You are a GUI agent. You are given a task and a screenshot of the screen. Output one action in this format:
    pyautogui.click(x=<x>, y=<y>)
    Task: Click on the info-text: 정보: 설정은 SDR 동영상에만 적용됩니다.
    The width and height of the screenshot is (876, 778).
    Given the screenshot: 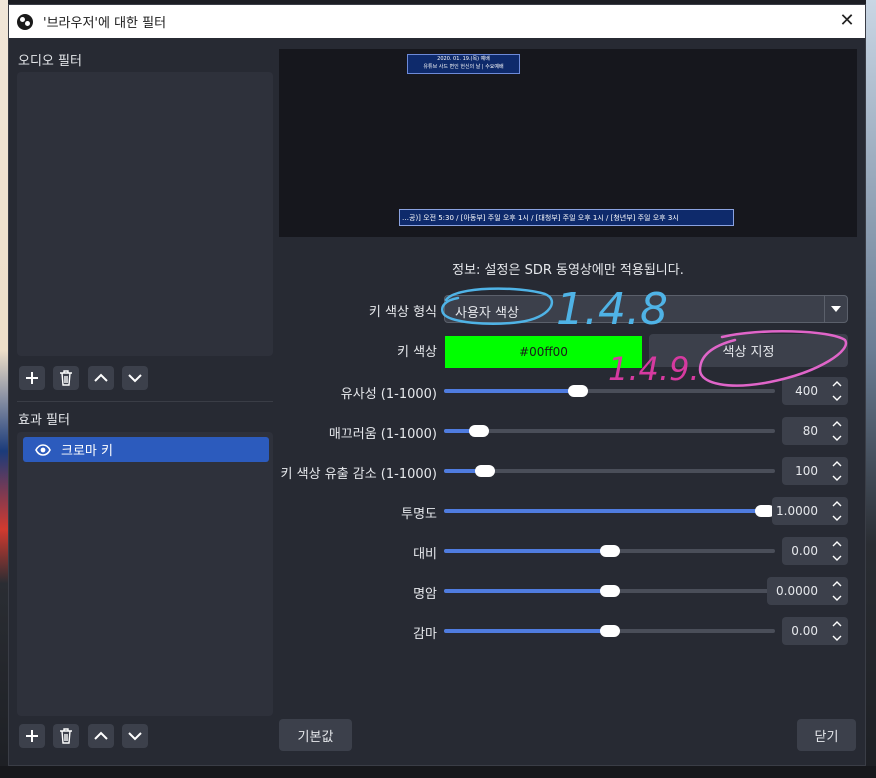 What is the action you would take?
    pyautogui.click(x=568, y=270)
    